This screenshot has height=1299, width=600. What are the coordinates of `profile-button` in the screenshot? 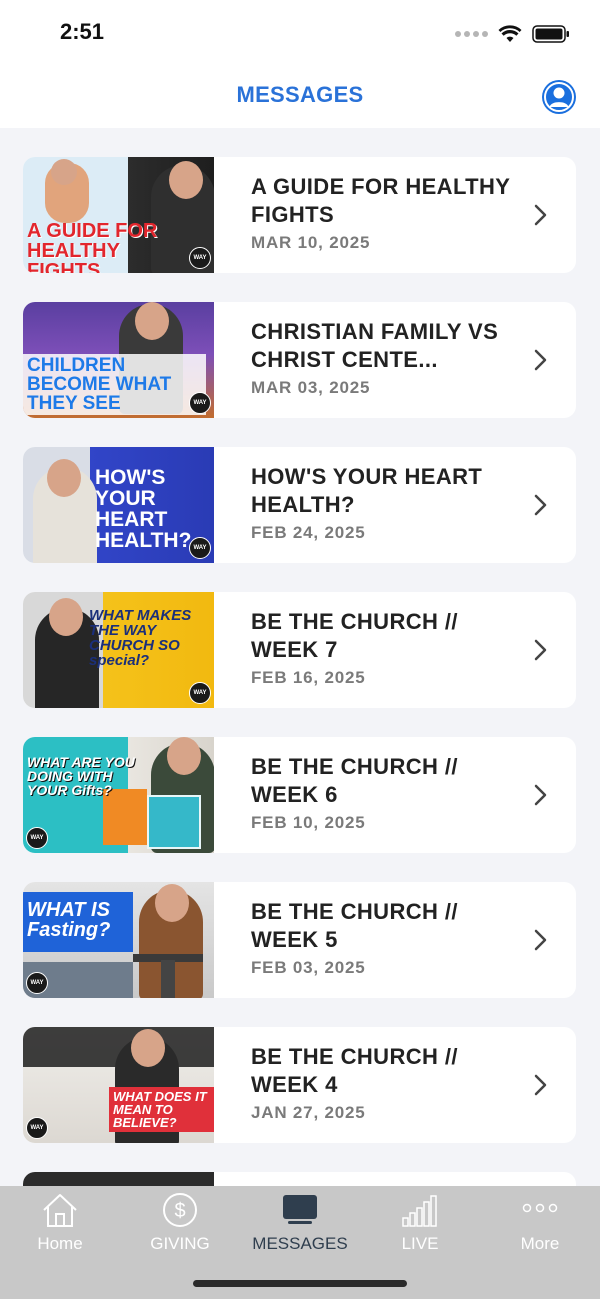 It's located at (559, 97).